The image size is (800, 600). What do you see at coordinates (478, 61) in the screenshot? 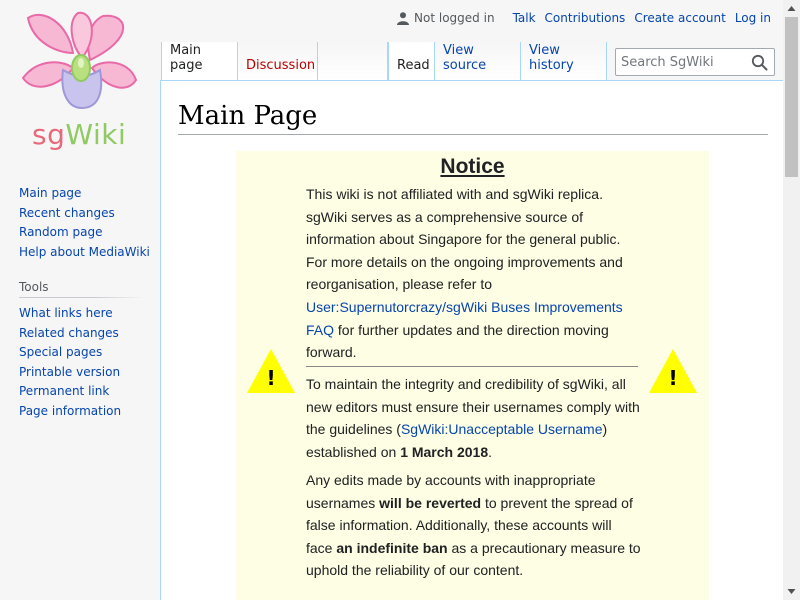
I see `tab-view-source: View source` at bounding box center [478, 61].